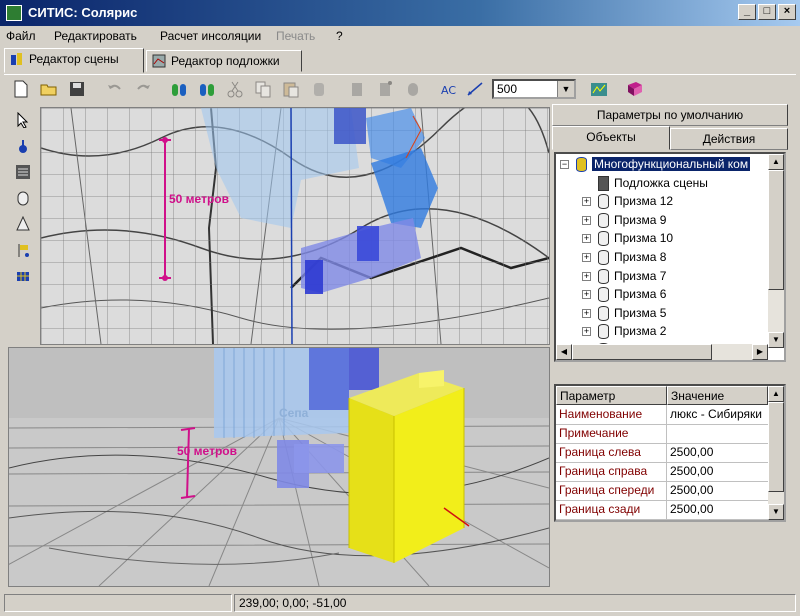 This screenshot has height=616, width=800. What do you see at coordinates (295, 36) in the screenshot?
I see `menu-print: Печать` at bounding box center [295, 36].